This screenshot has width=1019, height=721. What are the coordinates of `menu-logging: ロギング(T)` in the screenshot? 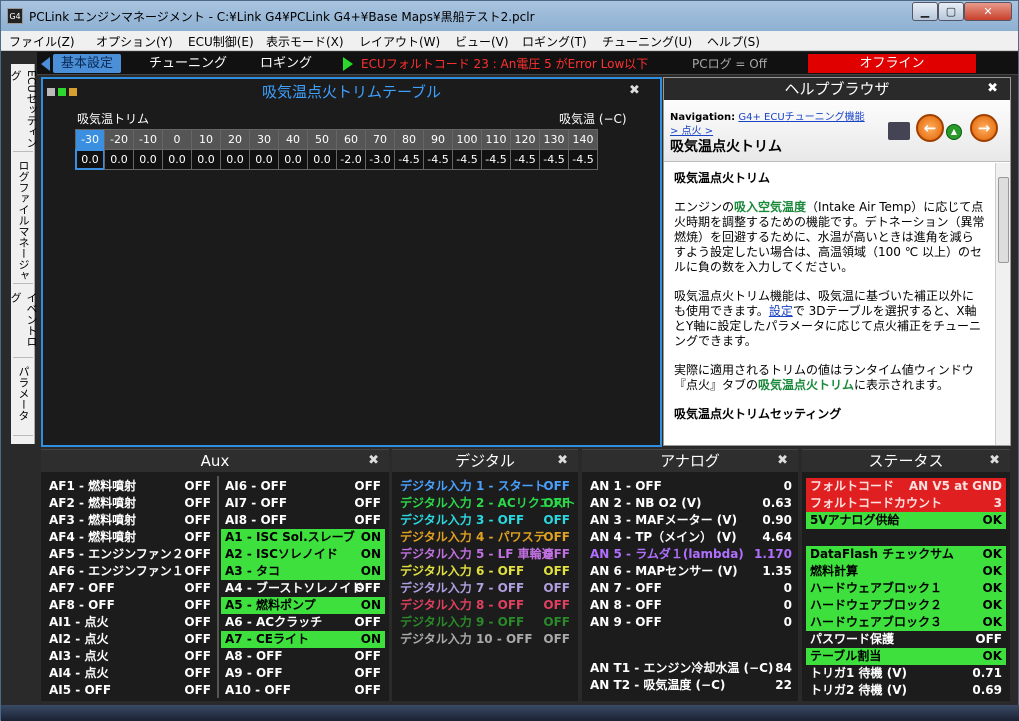 It's located at (554, 41).